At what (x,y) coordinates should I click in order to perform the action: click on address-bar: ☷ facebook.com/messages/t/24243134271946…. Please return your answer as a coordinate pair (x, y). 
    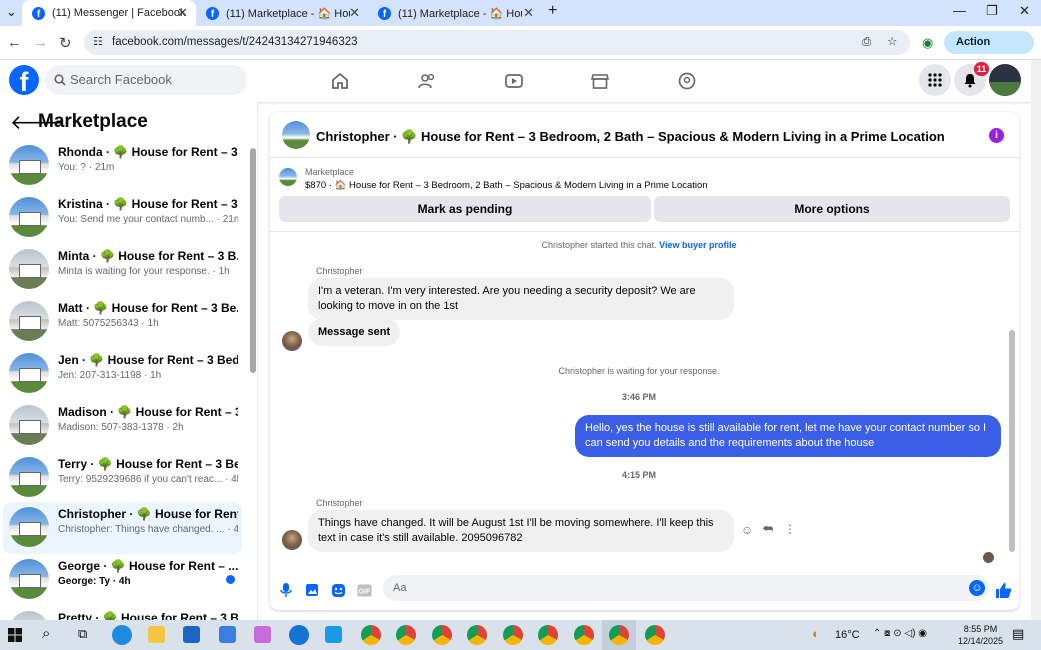
    Looking at the image, I should click on (497, 42).